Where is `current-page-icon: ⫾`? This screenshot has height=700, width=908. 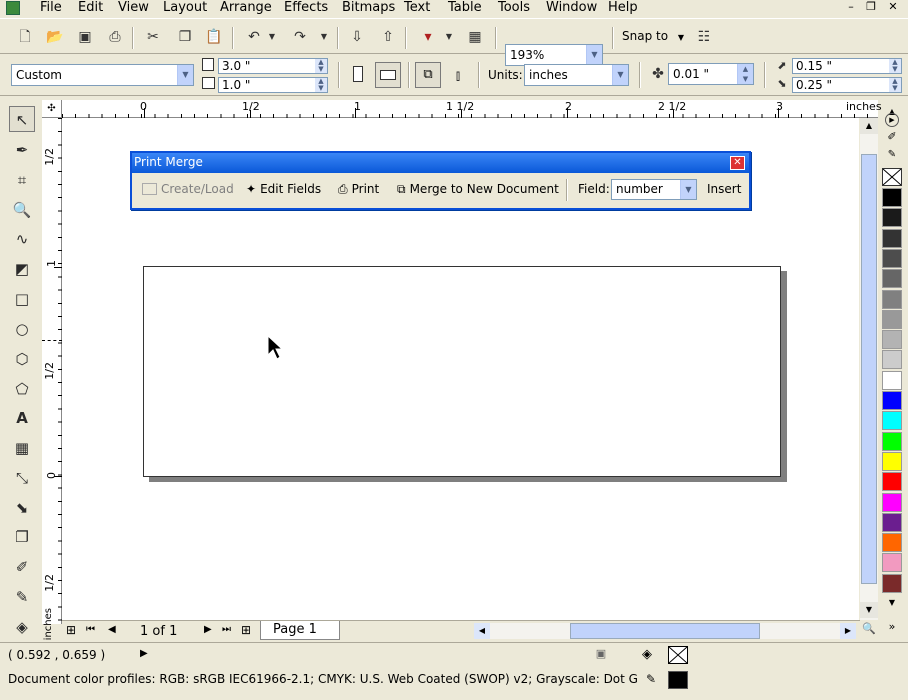
current-page-icon: ⫾ is located at coordinates (458, 76).